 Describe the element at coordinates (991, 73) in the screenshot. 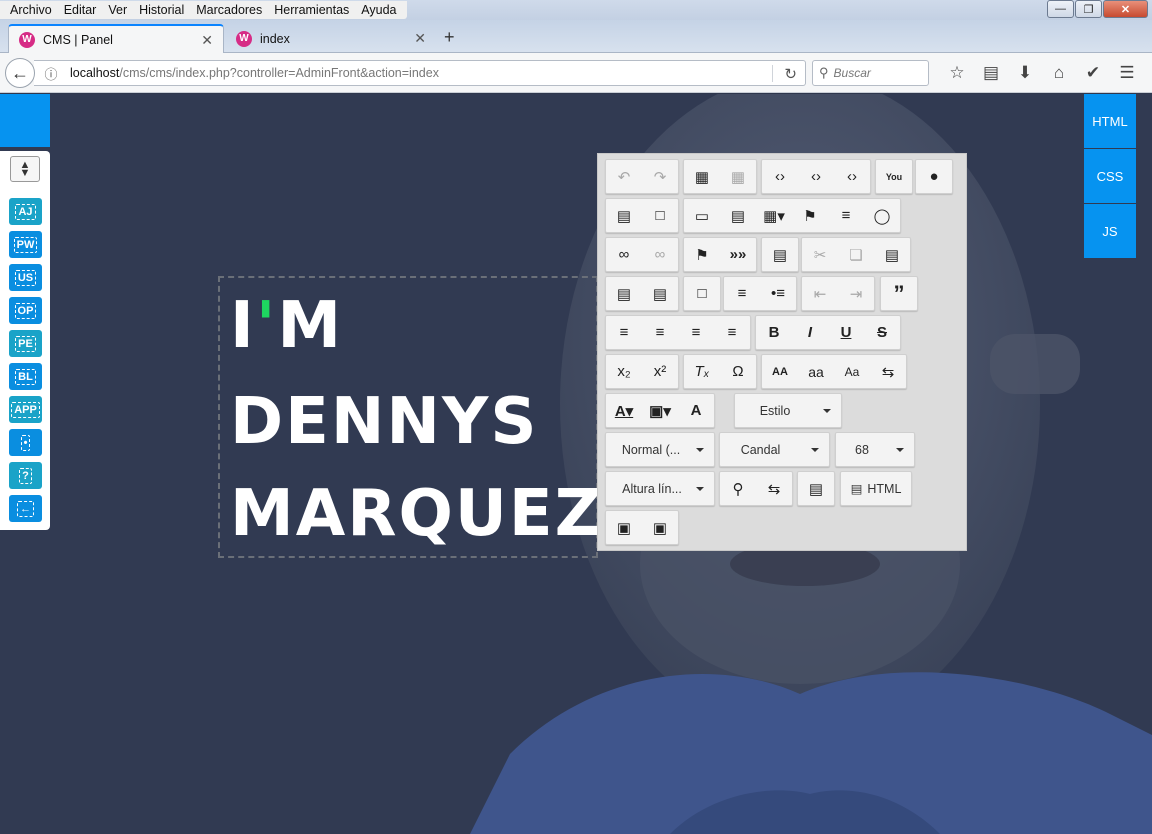

I see `reading-list-icon: ▤` at that location.